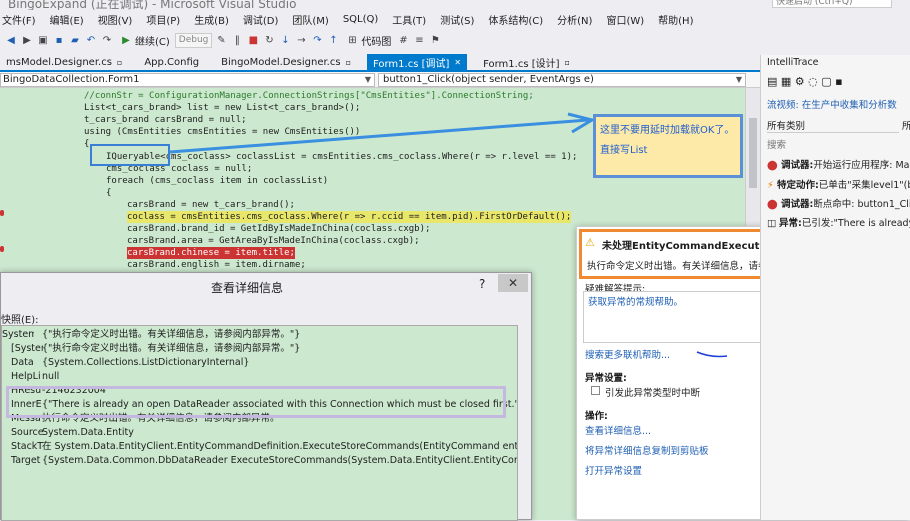  Describe the element at coordinates (216, 265) in the screenshot. I see `code-line: carsBrand.english = item.dirname;` at that location.